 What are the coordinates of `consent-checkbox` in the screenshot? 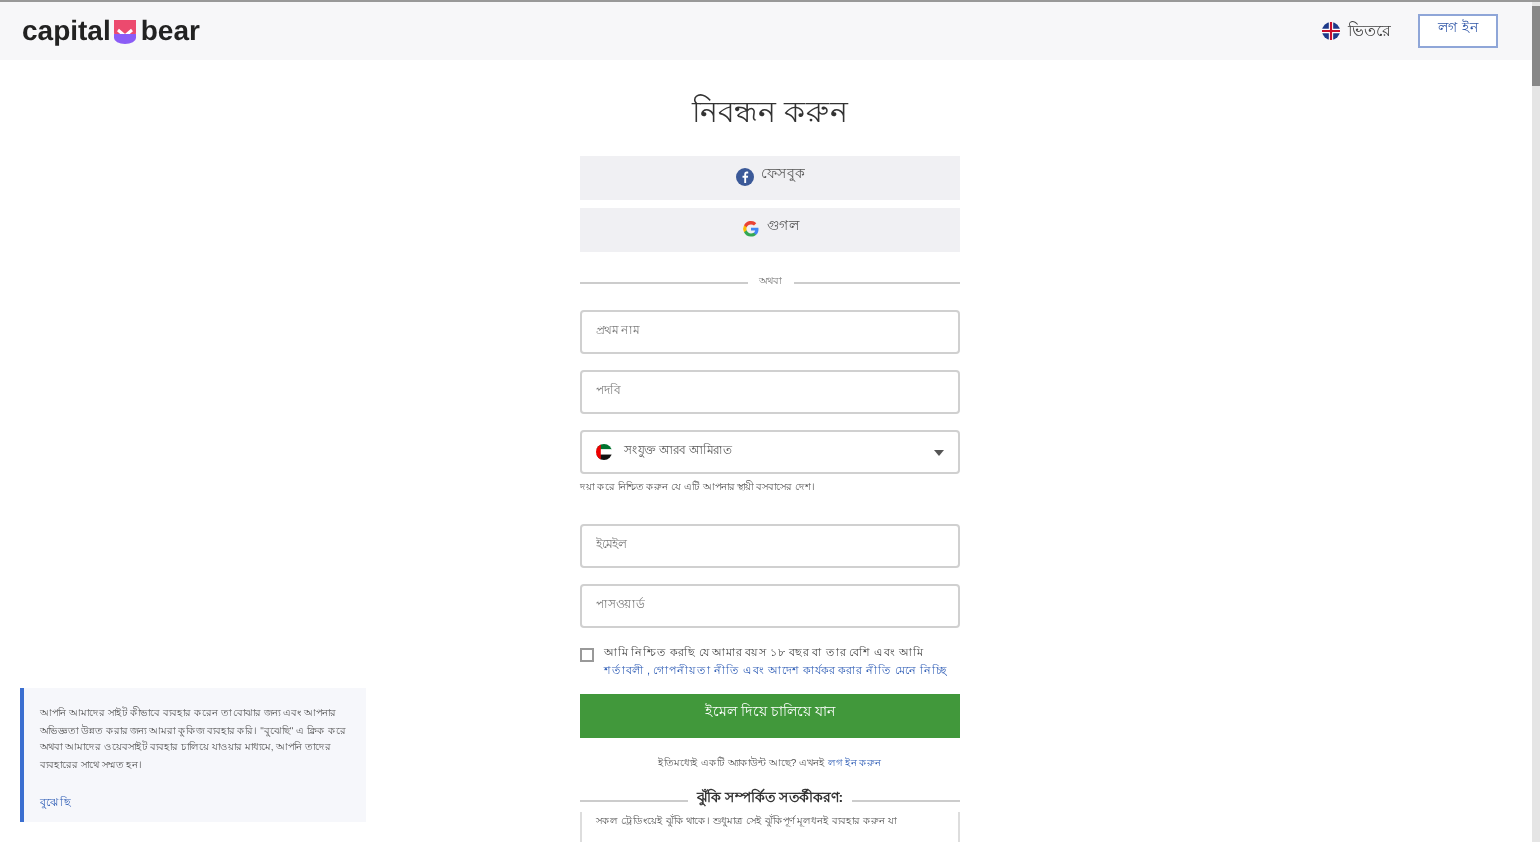 It's located at (587, 654).